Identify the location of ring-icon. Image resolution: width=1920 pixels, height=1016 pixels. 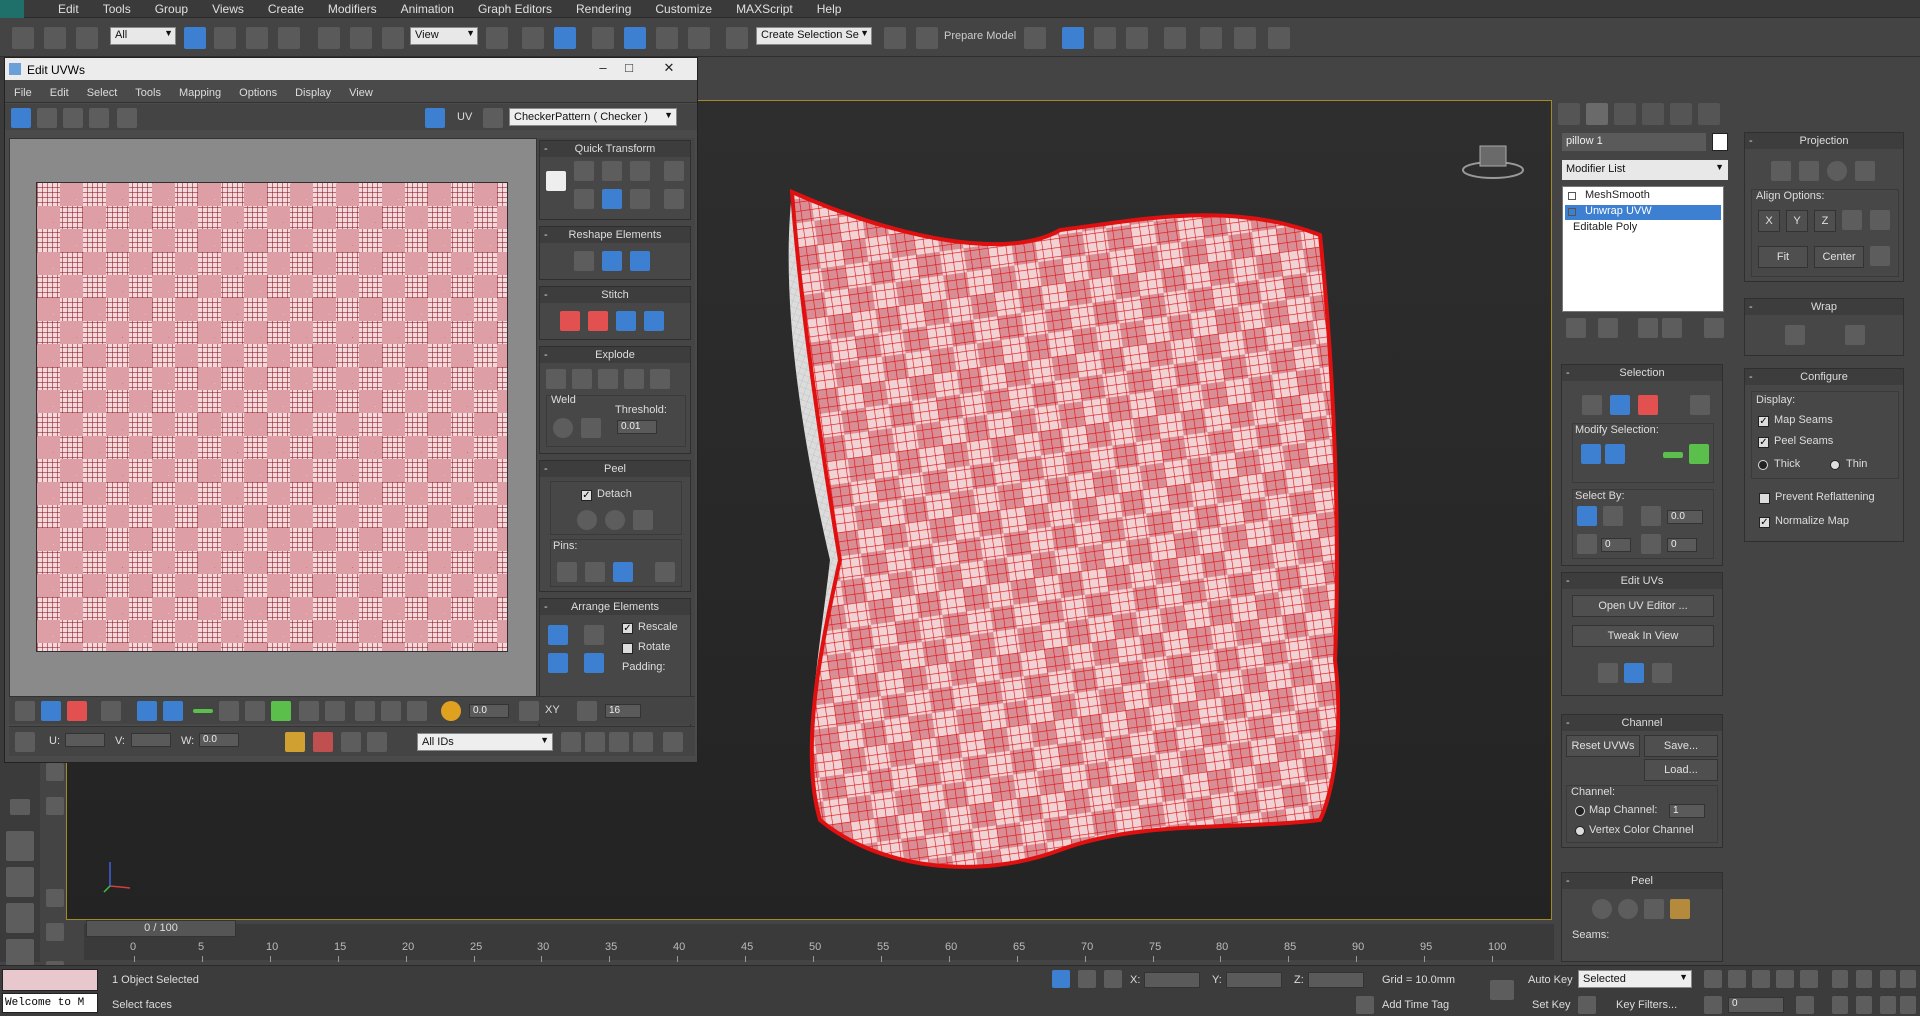
(1699, 454).